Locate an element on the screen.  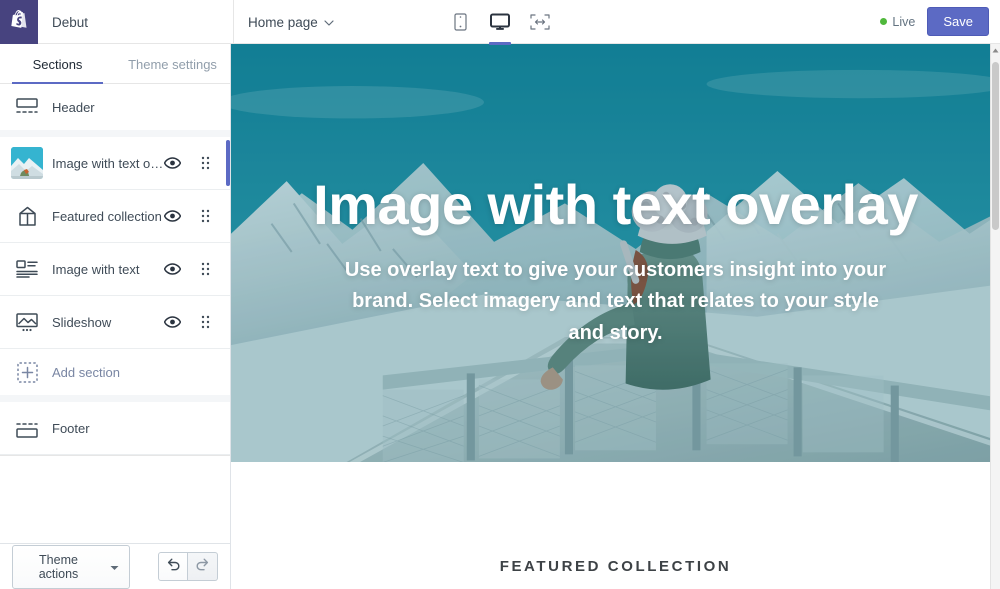
theme-actions-label: Theme actions is located at coordinates (58, 566).